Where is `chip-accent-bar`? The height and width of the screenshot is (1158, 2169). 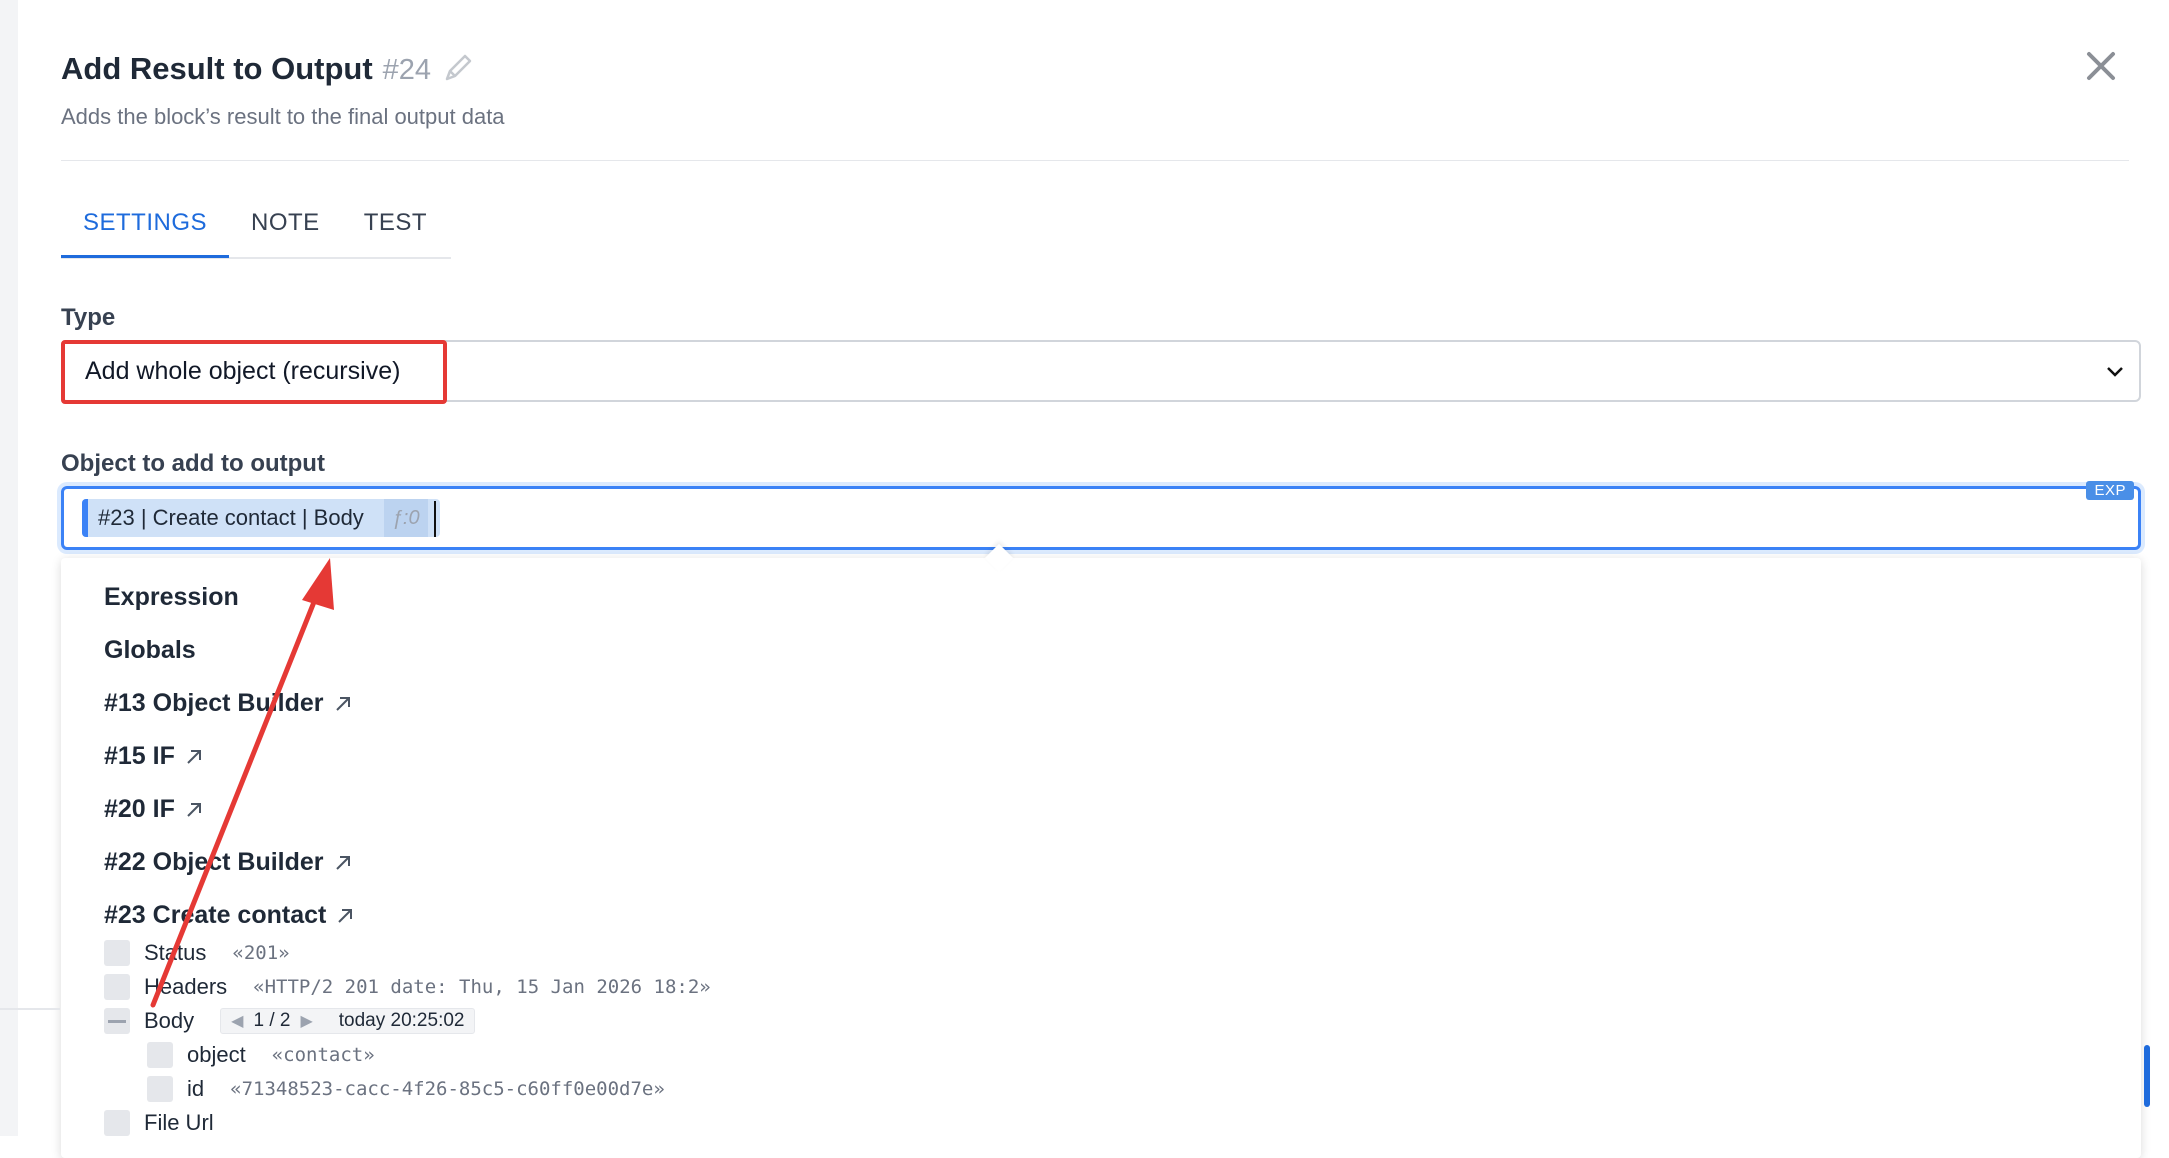 chip-accent-bar is located at coordinates (85, 518).